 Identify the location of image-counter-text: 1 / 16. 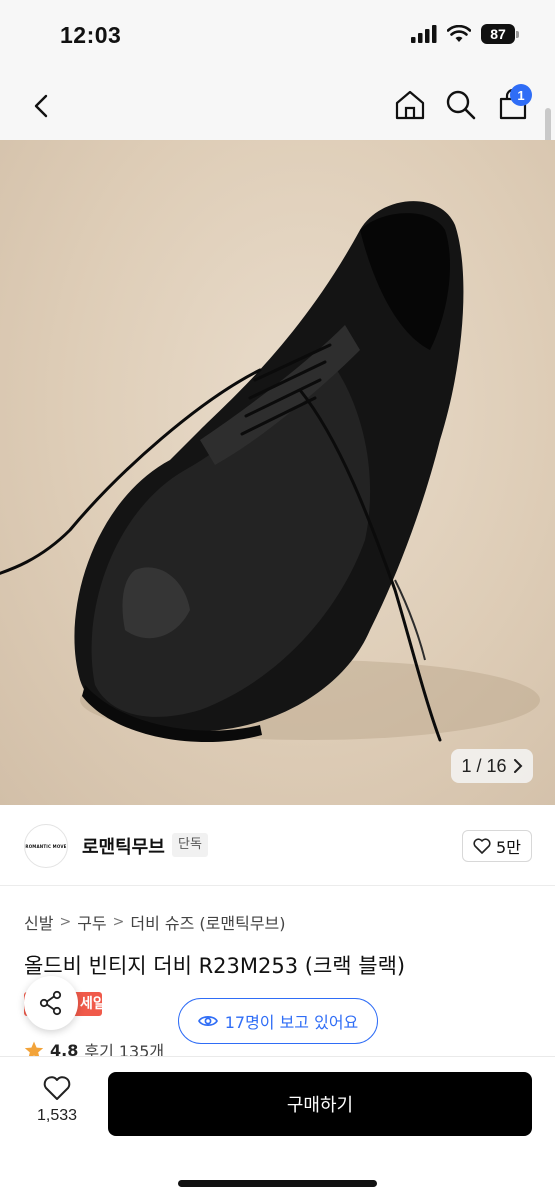
(484, 765).